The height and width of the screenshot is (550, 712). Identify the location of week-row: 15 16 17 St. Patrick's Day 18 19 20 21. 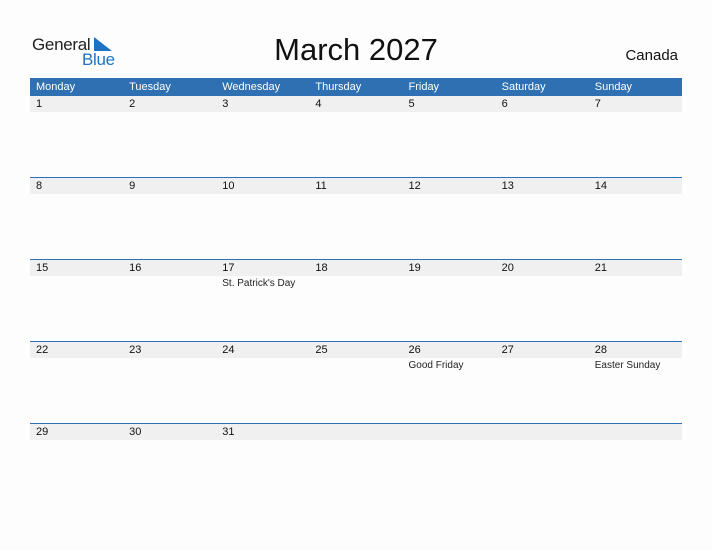
(356, 300).